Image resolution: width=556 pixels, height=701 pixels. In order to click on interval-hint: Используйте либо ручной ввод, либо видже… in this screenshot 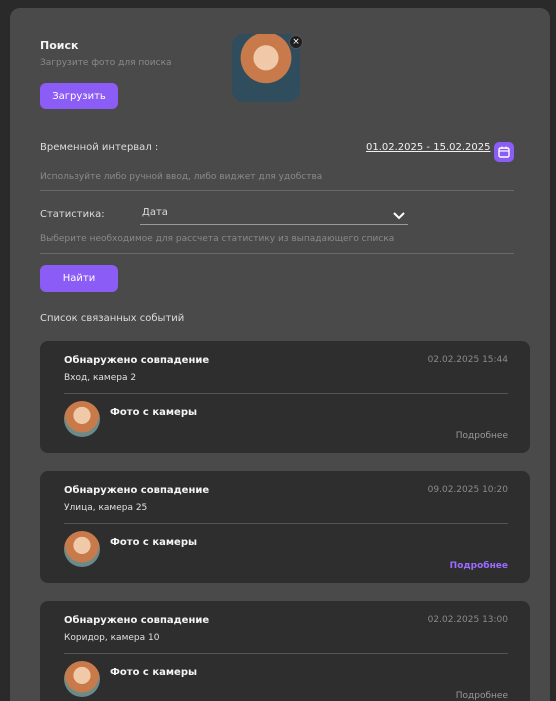, I will do `click(181, 177)`.